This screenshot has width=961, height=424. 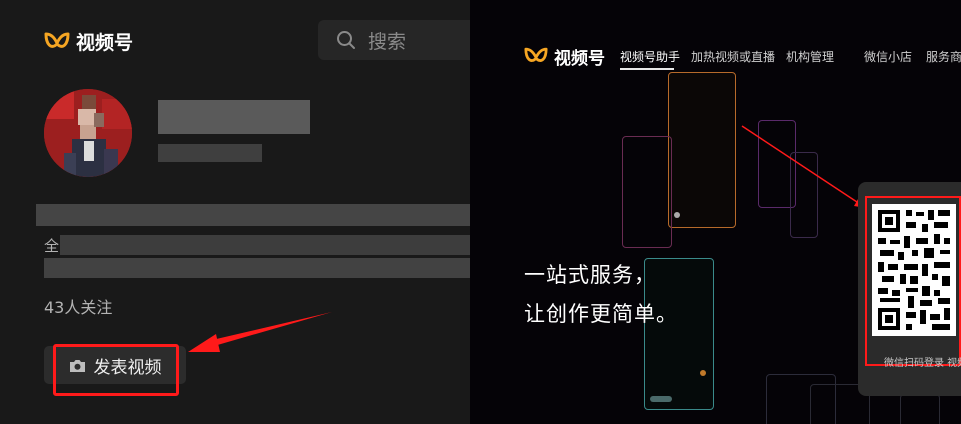 What do you see at coordinates (590, 275) in the screenshot?
I see `tagline-line-1: 一站式服务，` at bounding box center [590, 275].